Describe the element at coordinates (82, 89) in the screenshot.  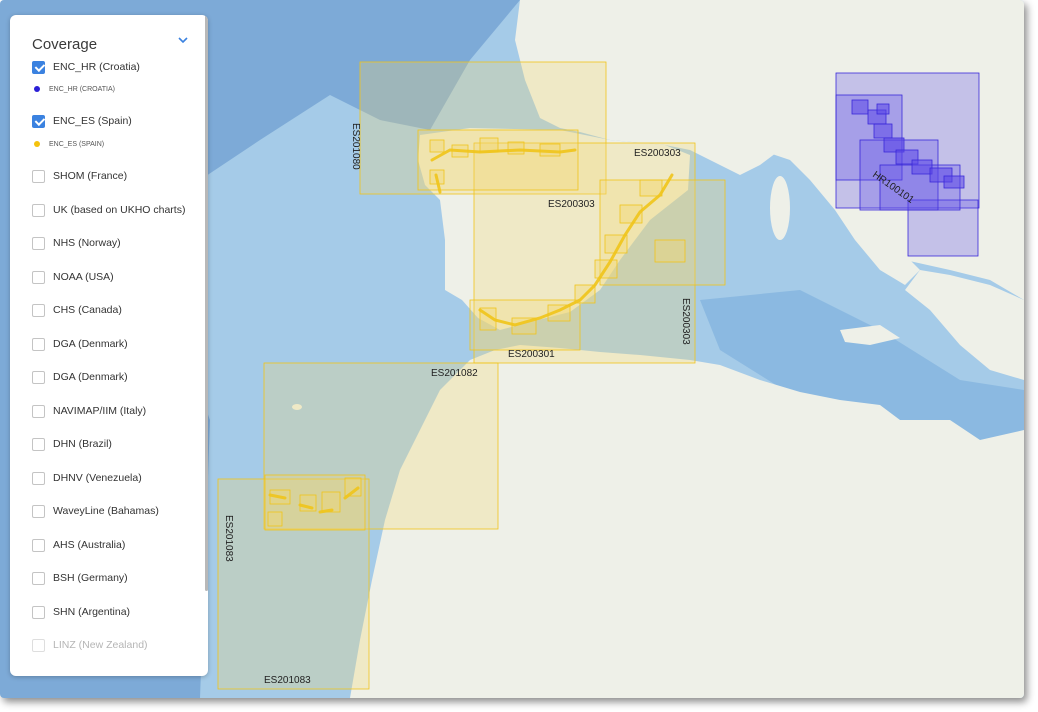
I see `legend-label: ENC_HR (CROATIA)` at that location.